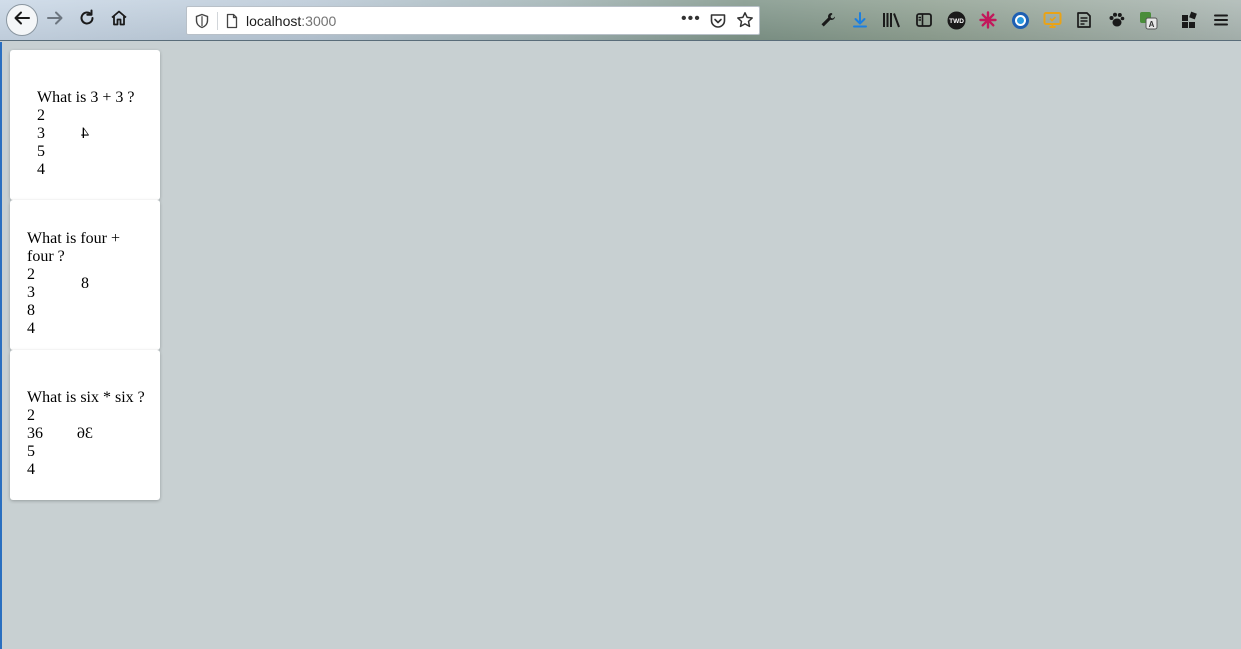  I want to click on menu-icon, so click(1221, 20).